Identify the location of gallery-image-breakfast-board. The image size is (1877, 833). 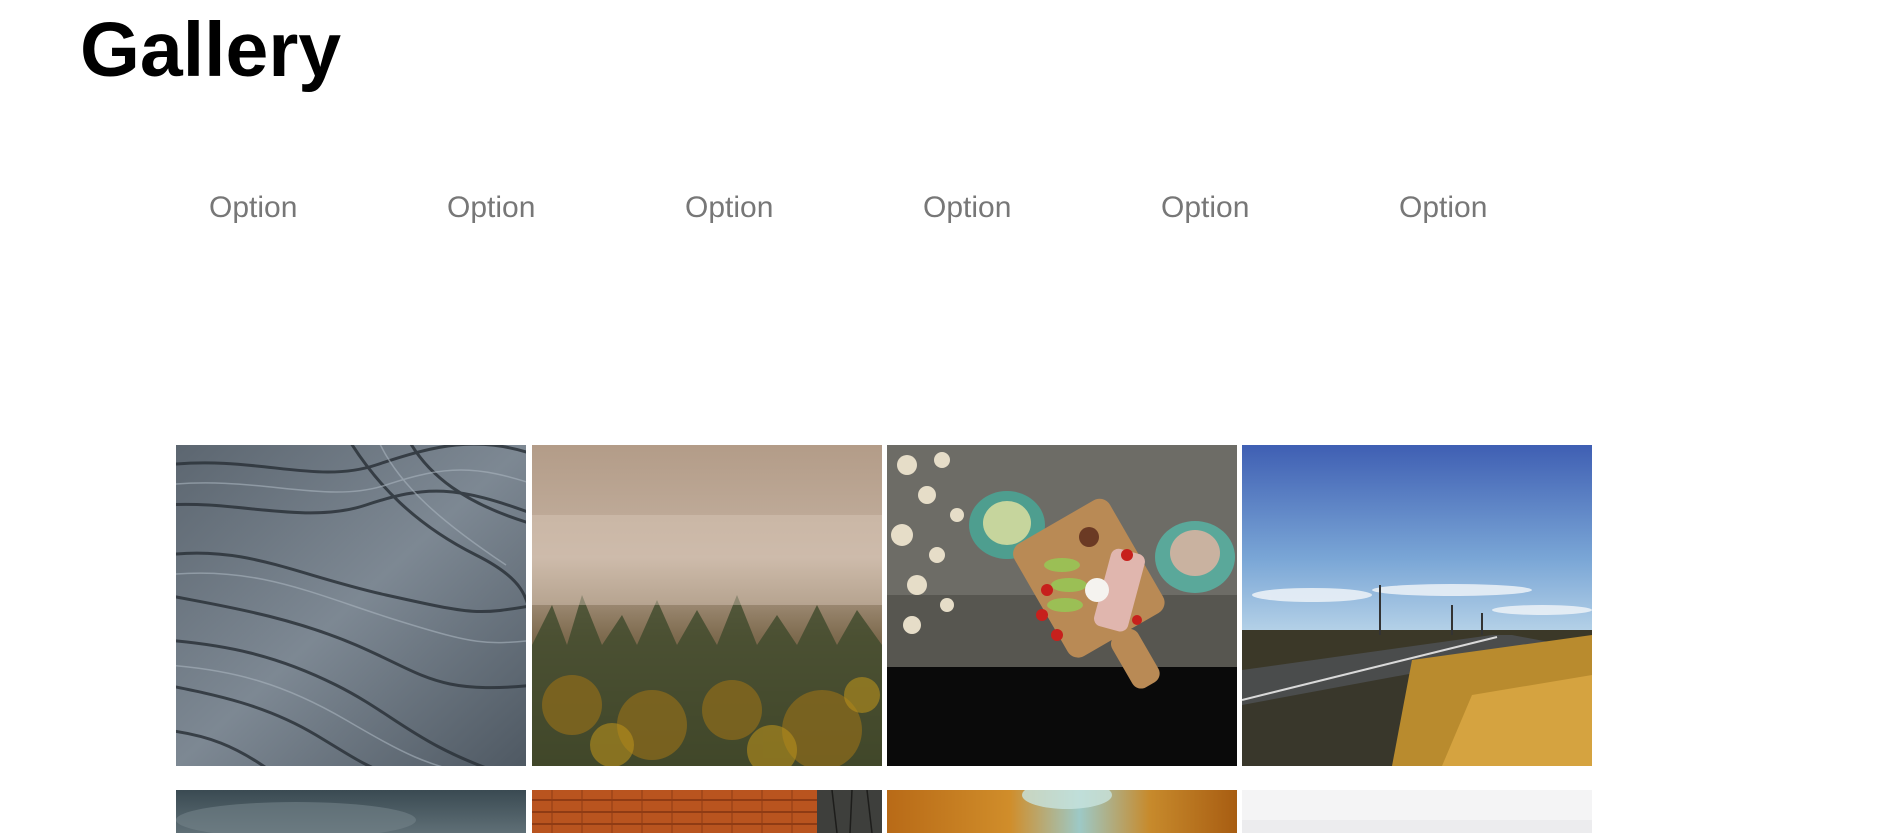
(1062, 605).